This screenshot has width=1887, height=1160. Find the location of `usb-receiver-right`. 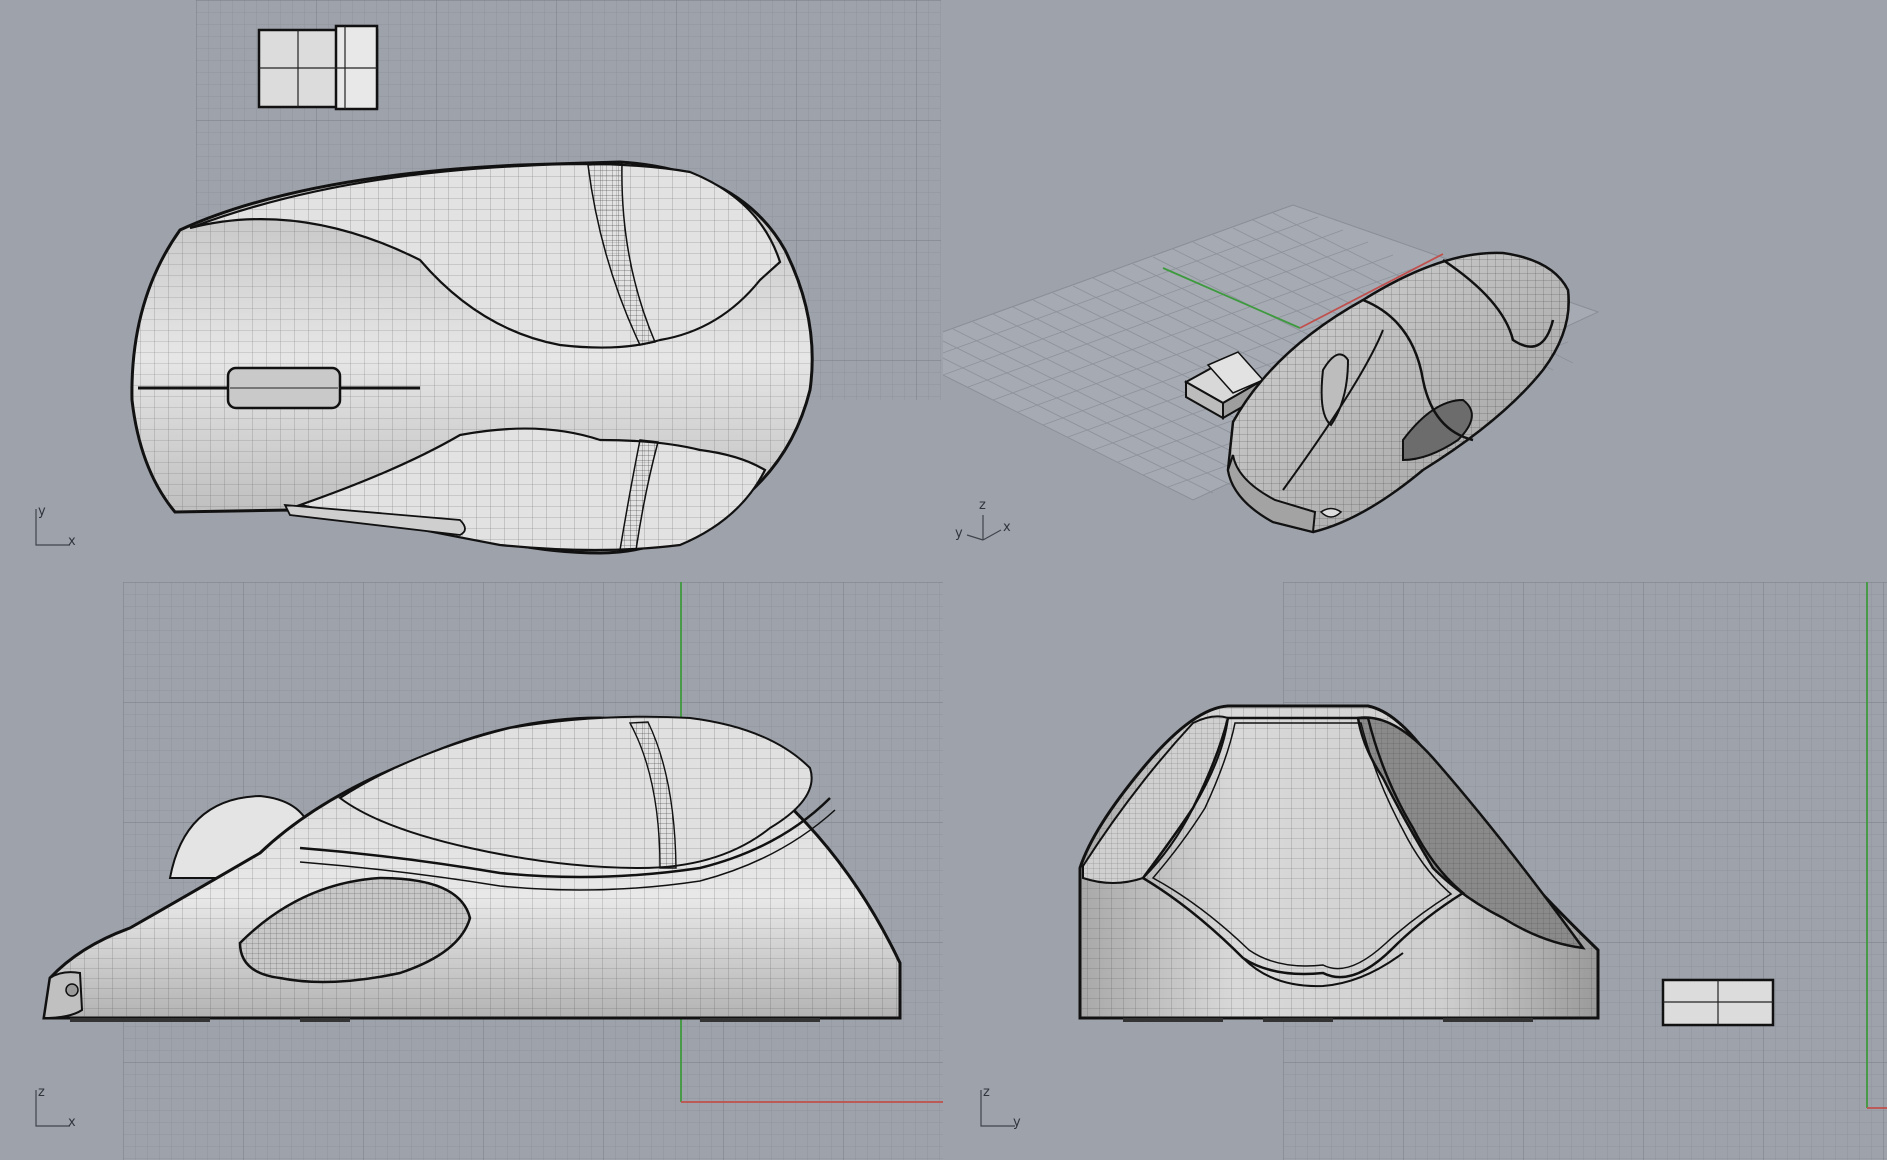

usb-receiver-right is located at coordinates (1718, 1002).